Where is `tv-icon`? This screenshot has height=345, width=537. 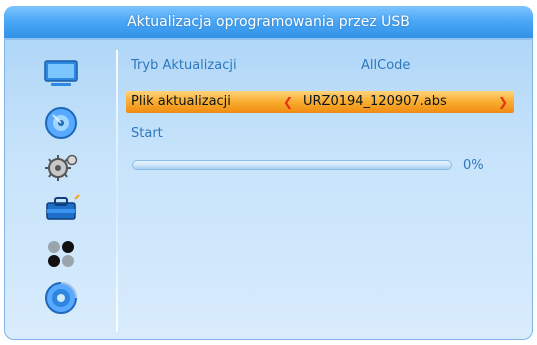
tv-icon is located at coordinates (61, 73).